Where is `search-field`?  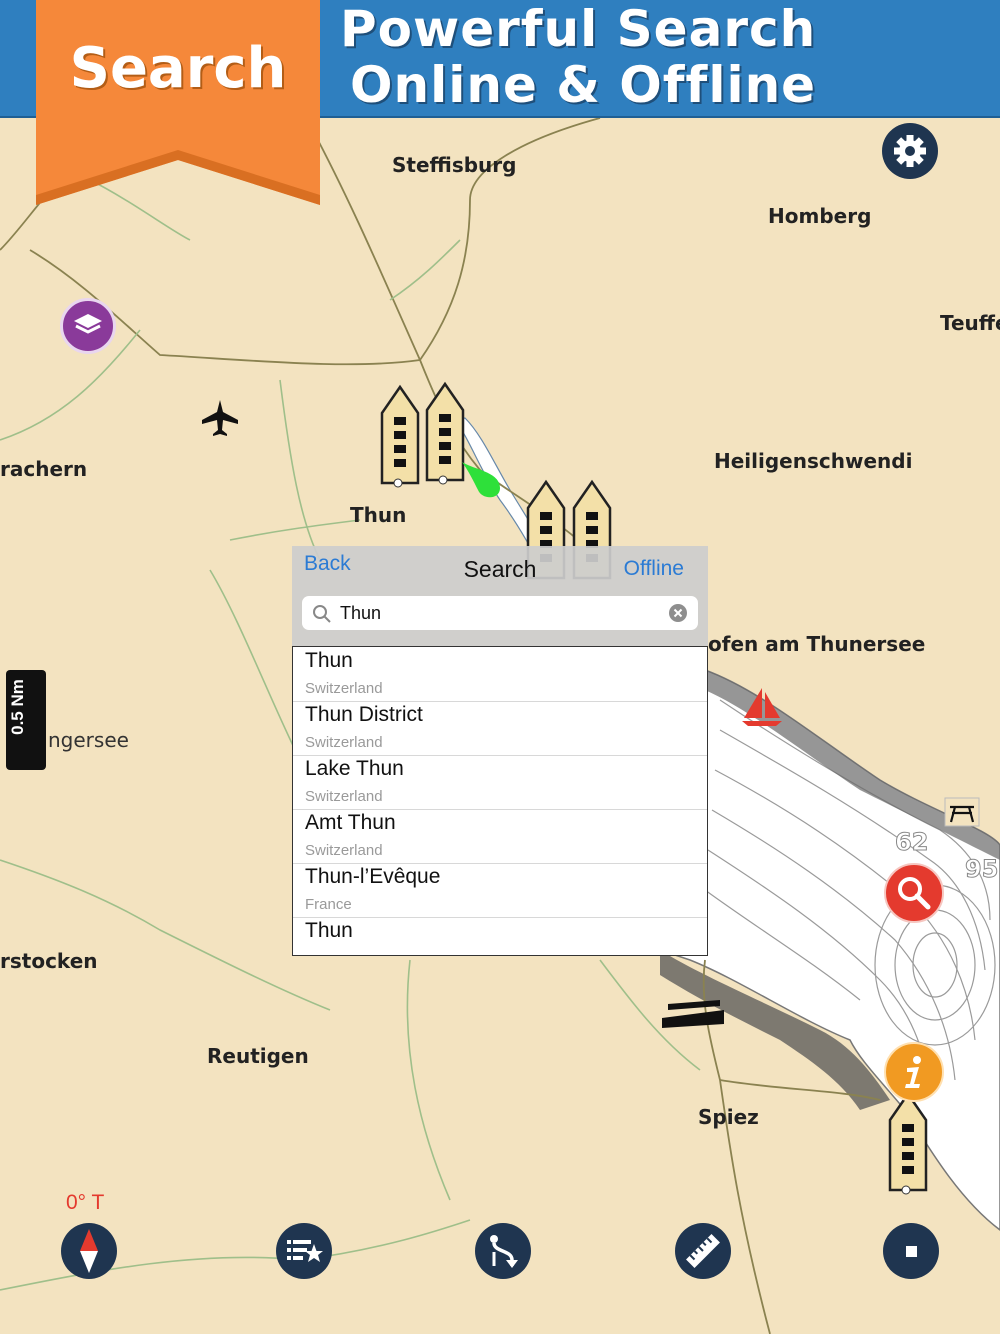
search-field is located at coordinates (500, 613).